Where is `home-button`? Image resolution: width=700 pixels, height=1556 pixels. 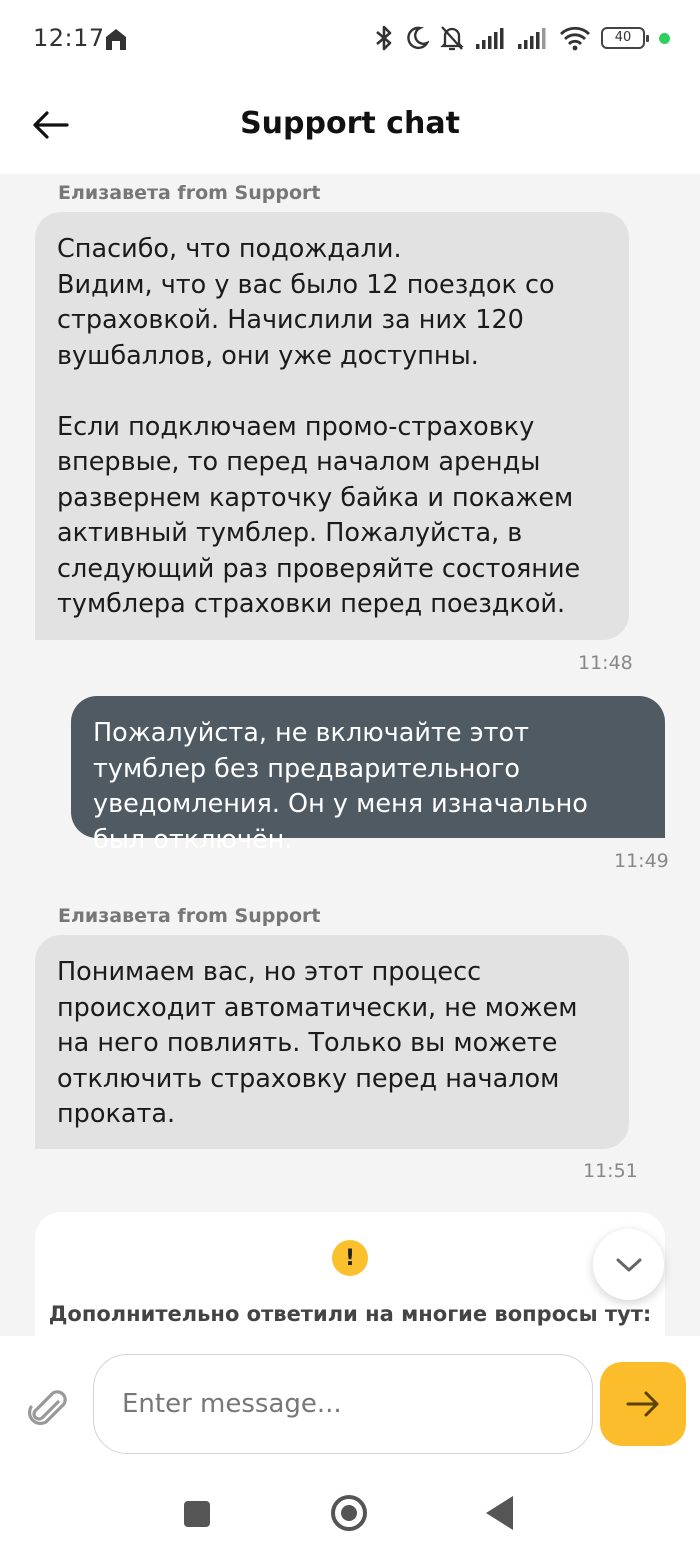 home-button is located at coordinates (349, 1513).